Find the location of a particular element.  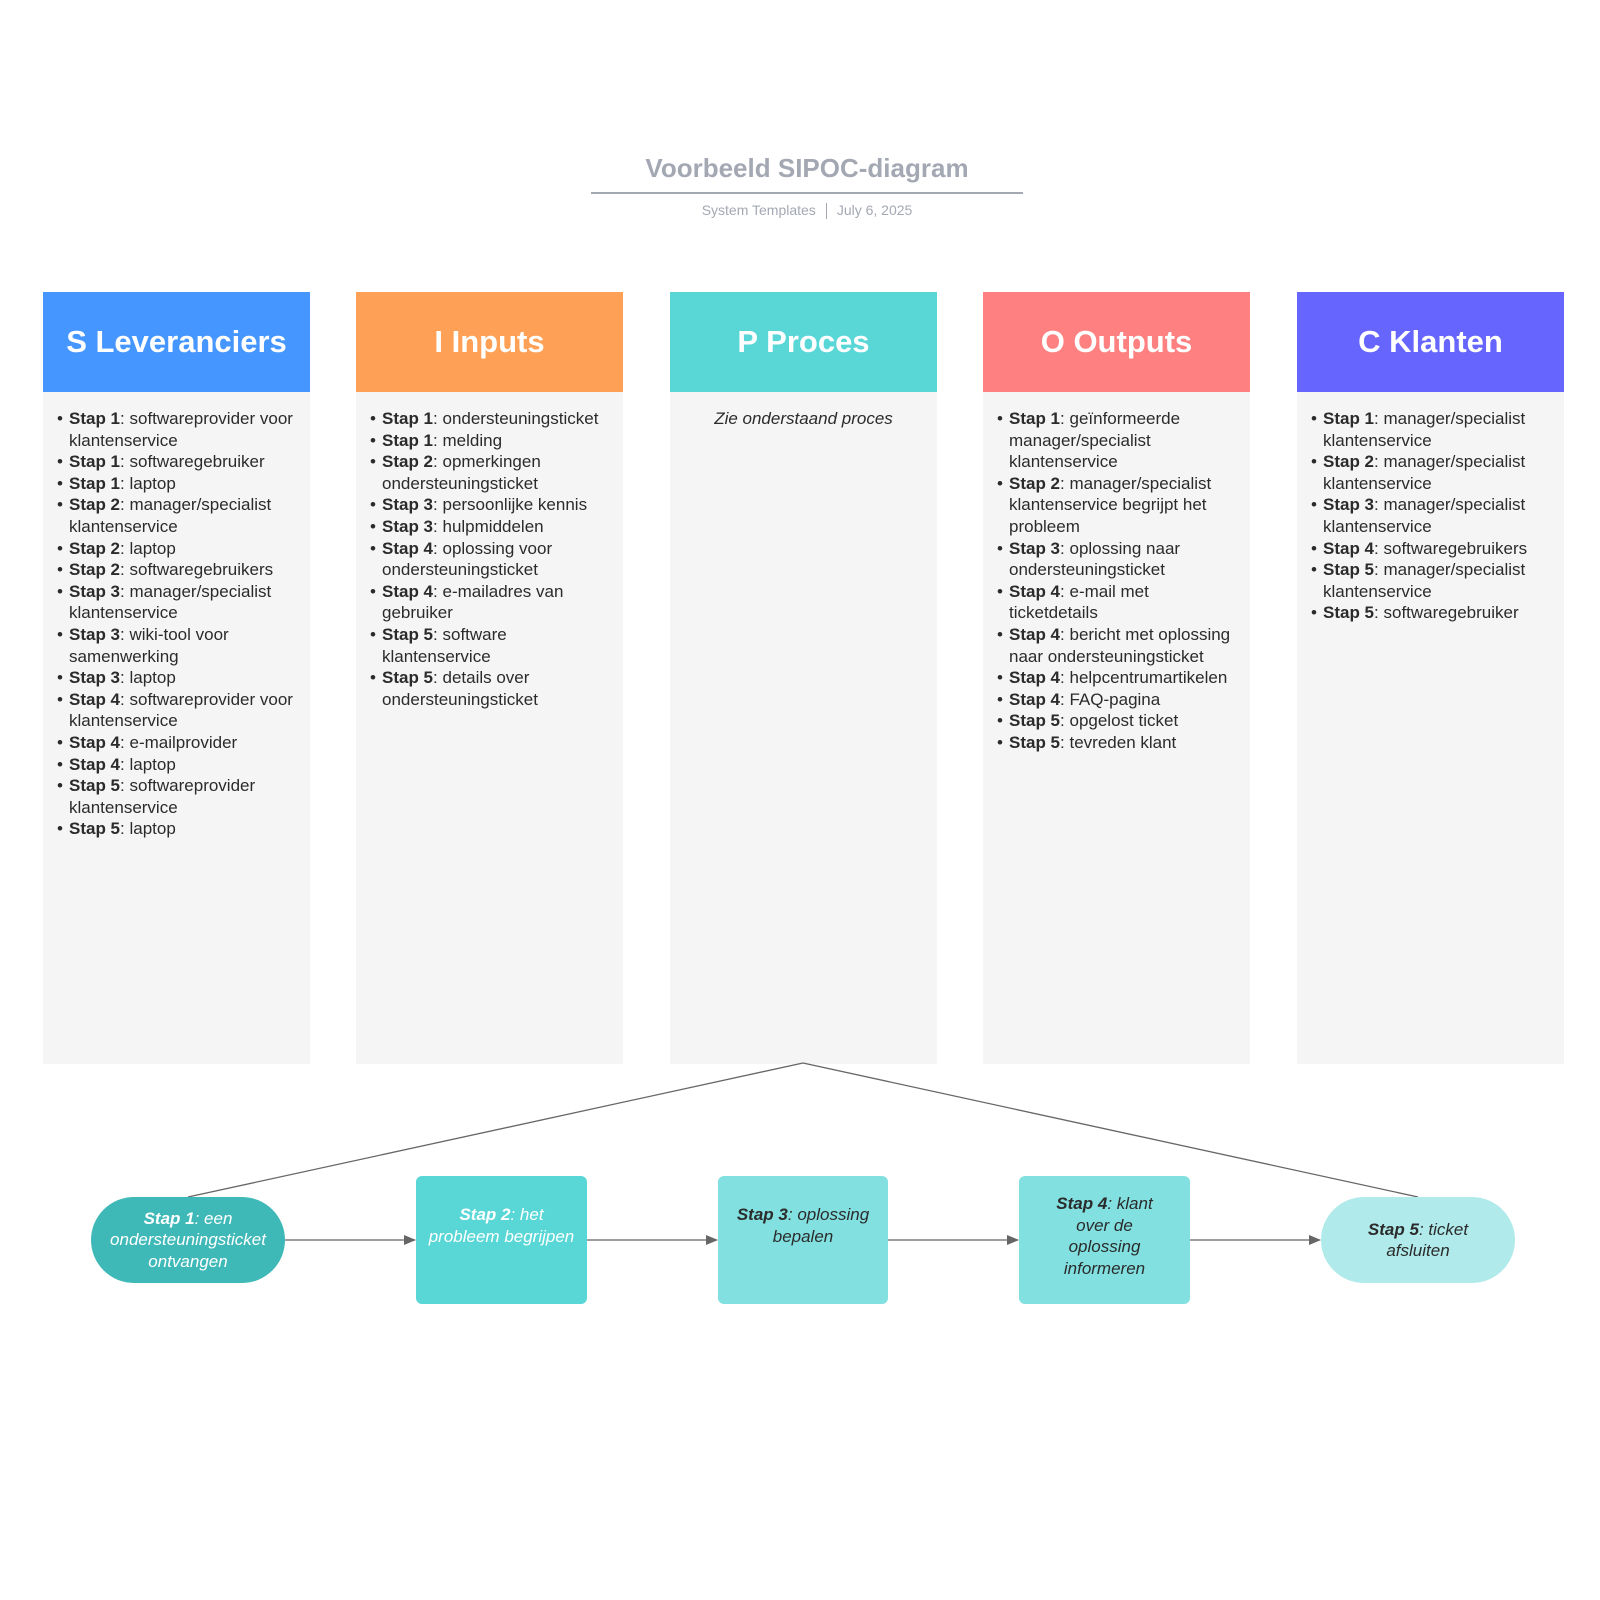

item-text: helpcentrumartikelen is located at coordinates (1146, 678).